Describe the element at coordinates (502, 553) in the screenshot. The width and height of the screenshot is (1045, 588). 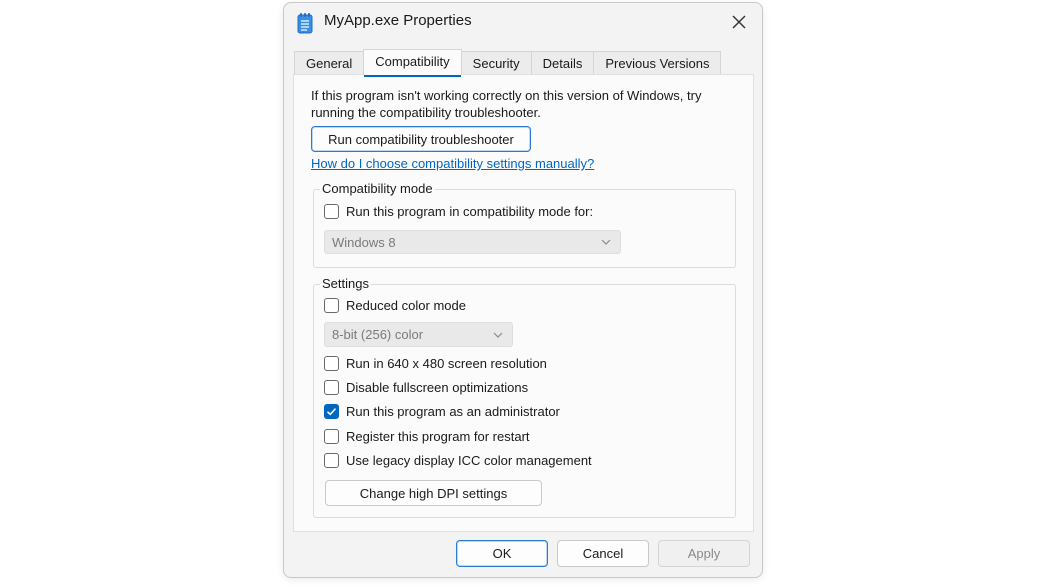
I see `ok-button: OK` at that location.